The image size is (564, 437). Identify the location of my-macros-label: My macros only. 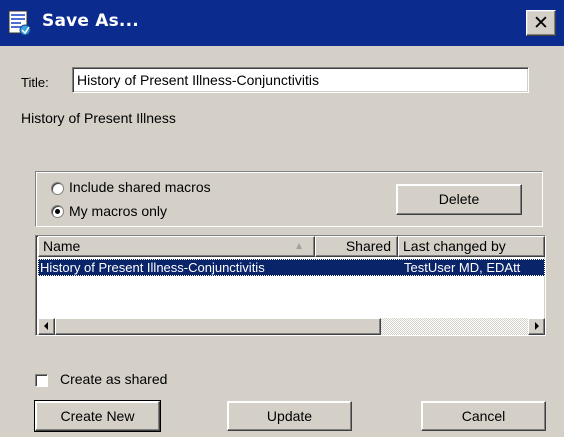
(118, 211).